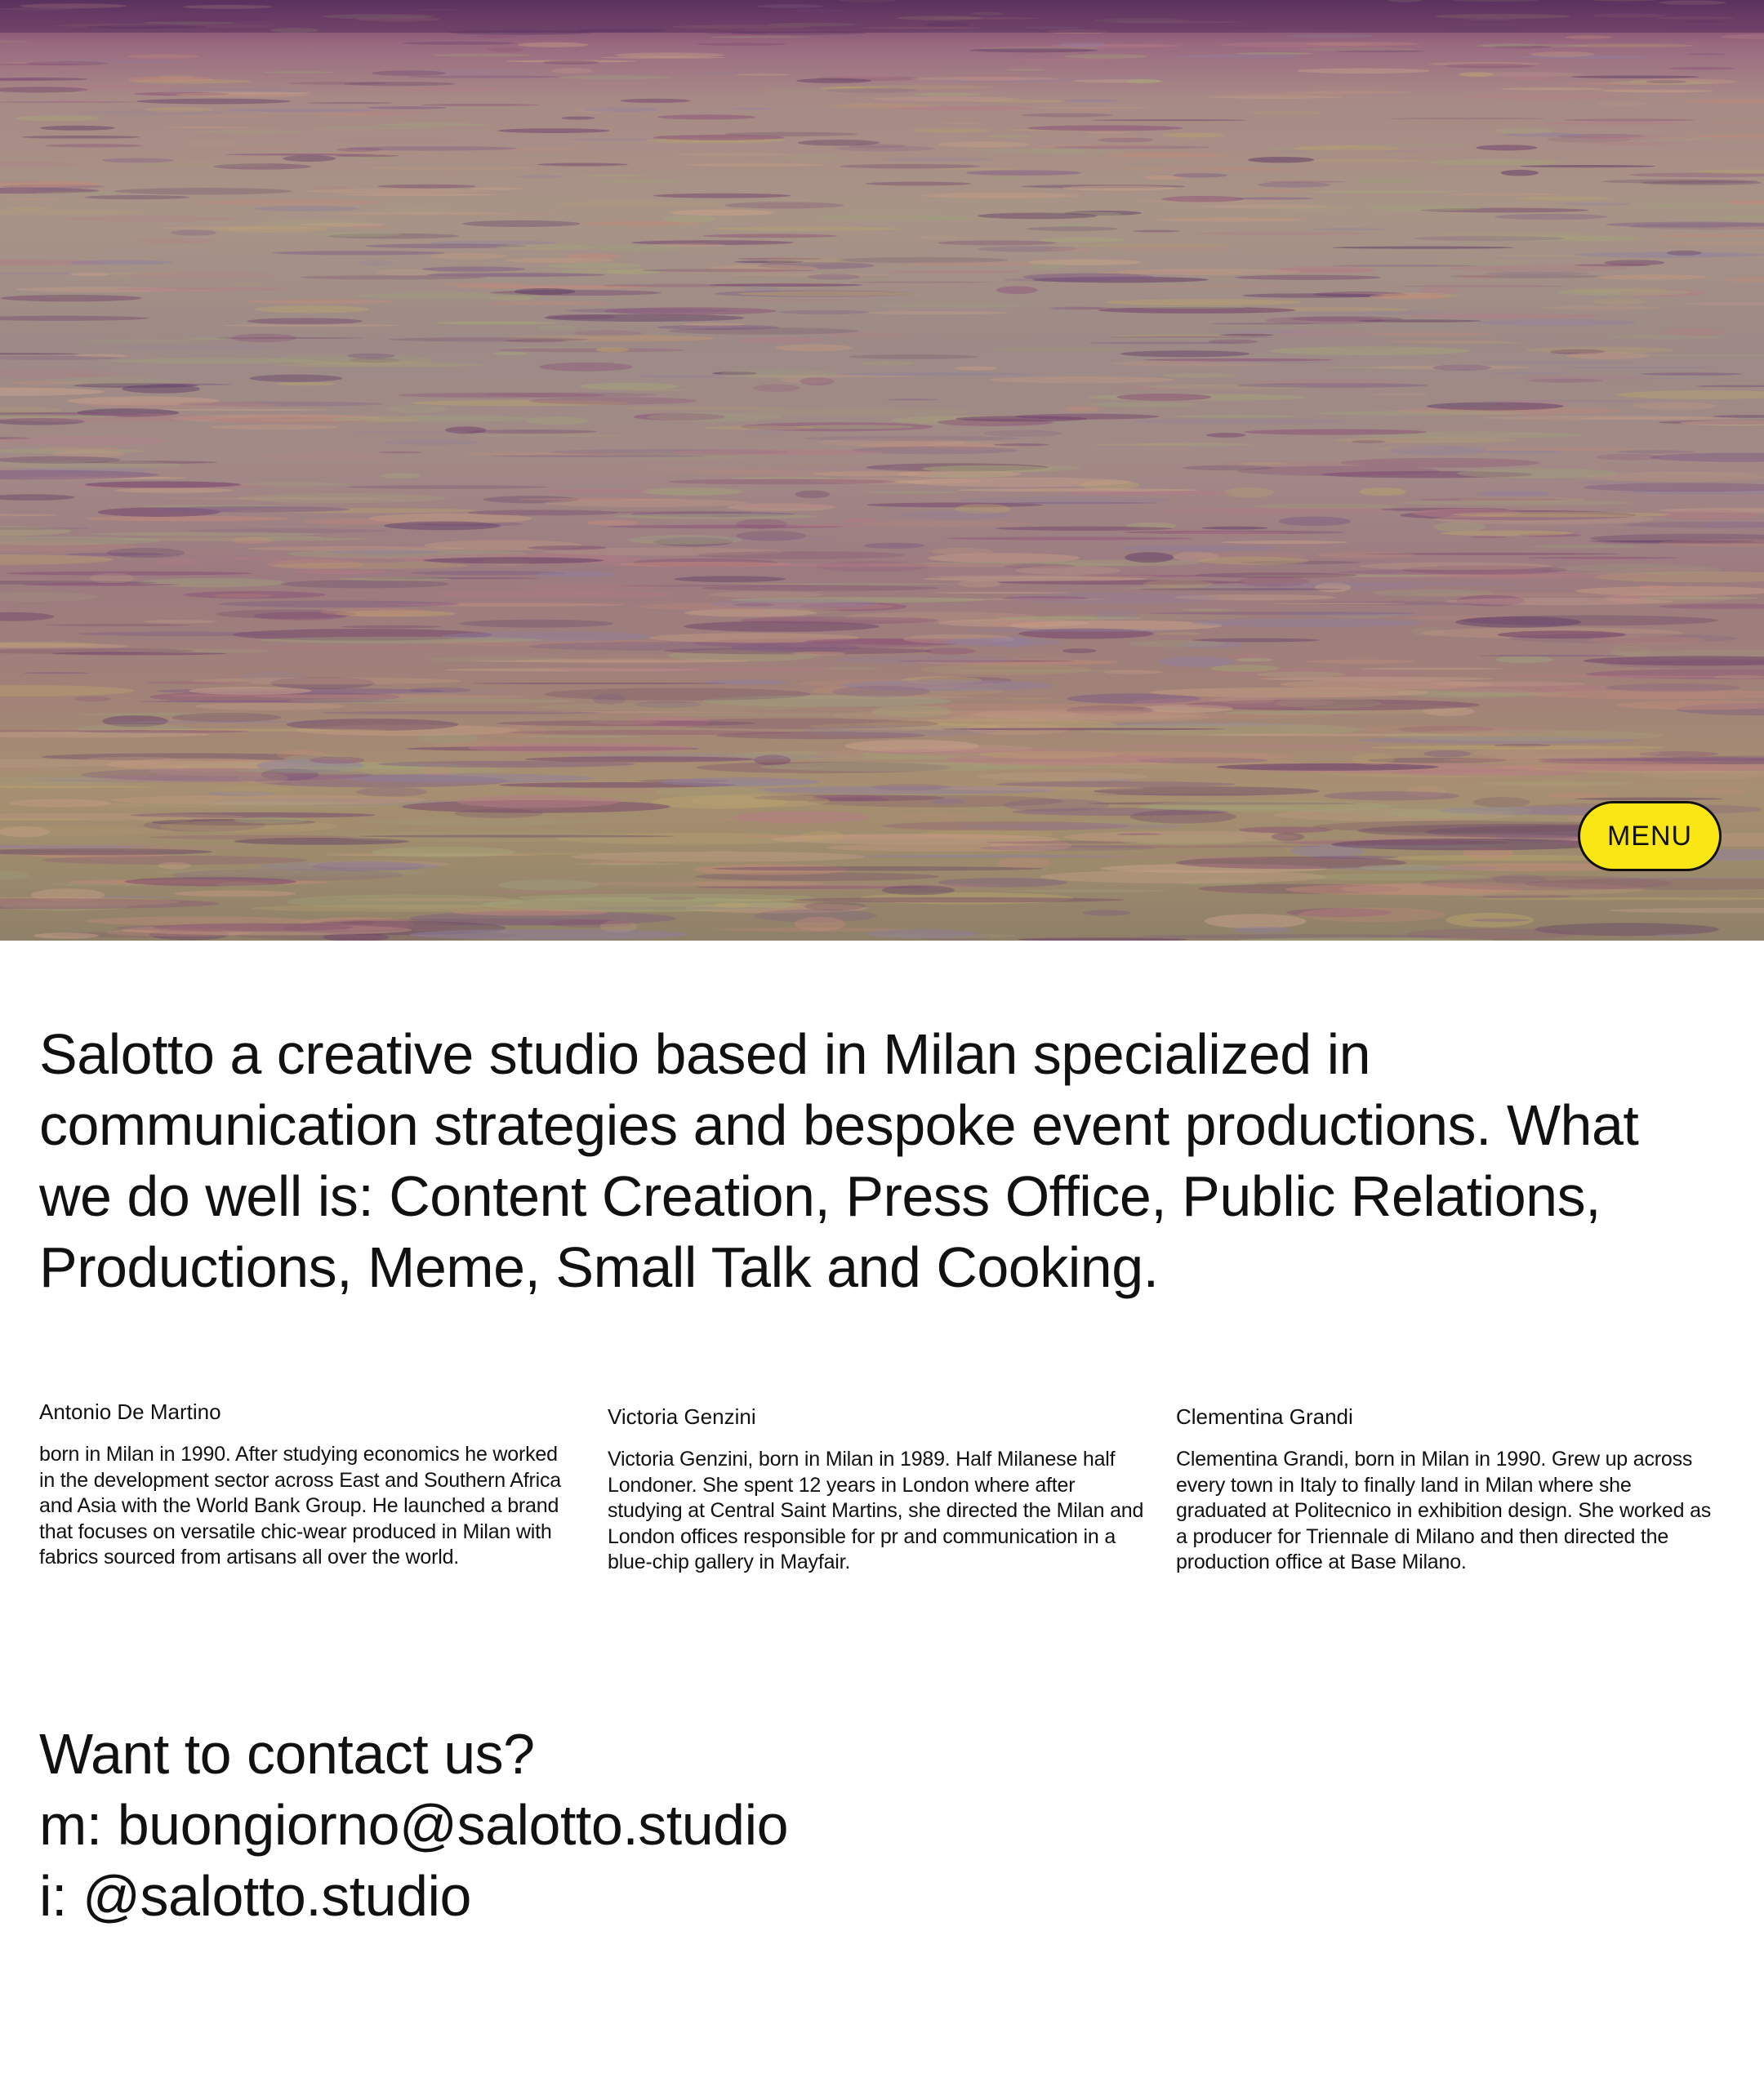 The image size is (1764, 2087). Describe the element at coordinates (130, 1411) in the screenshot. I see `team-member-name: Antonio De Martino` at that location.